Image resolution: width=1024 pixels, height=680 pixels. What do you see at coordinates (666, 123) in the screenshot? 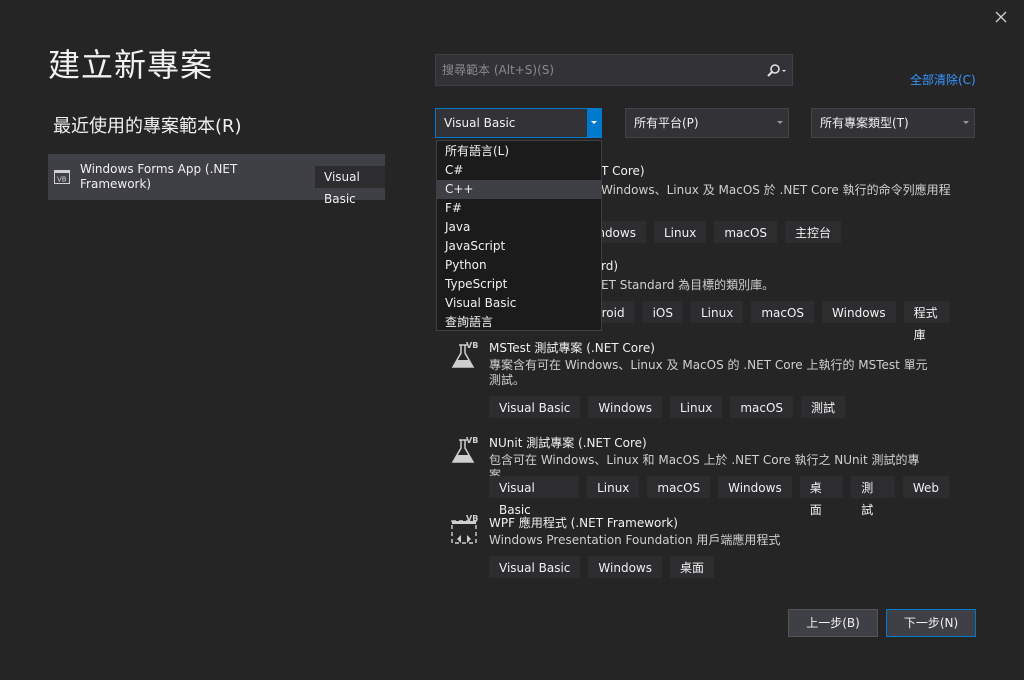
I see `platform-filter-value: 所有平台(P)` at bounding box center [666, 123].